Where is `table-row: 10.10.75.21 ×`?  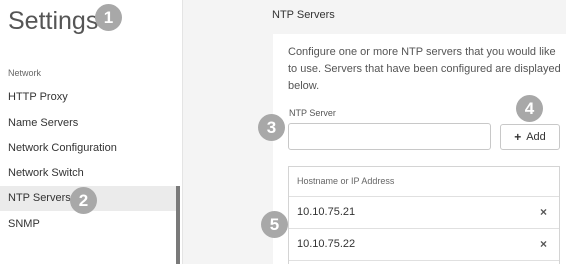
table-row: 10.10.75.21 × is located at coordinates (424, 213).